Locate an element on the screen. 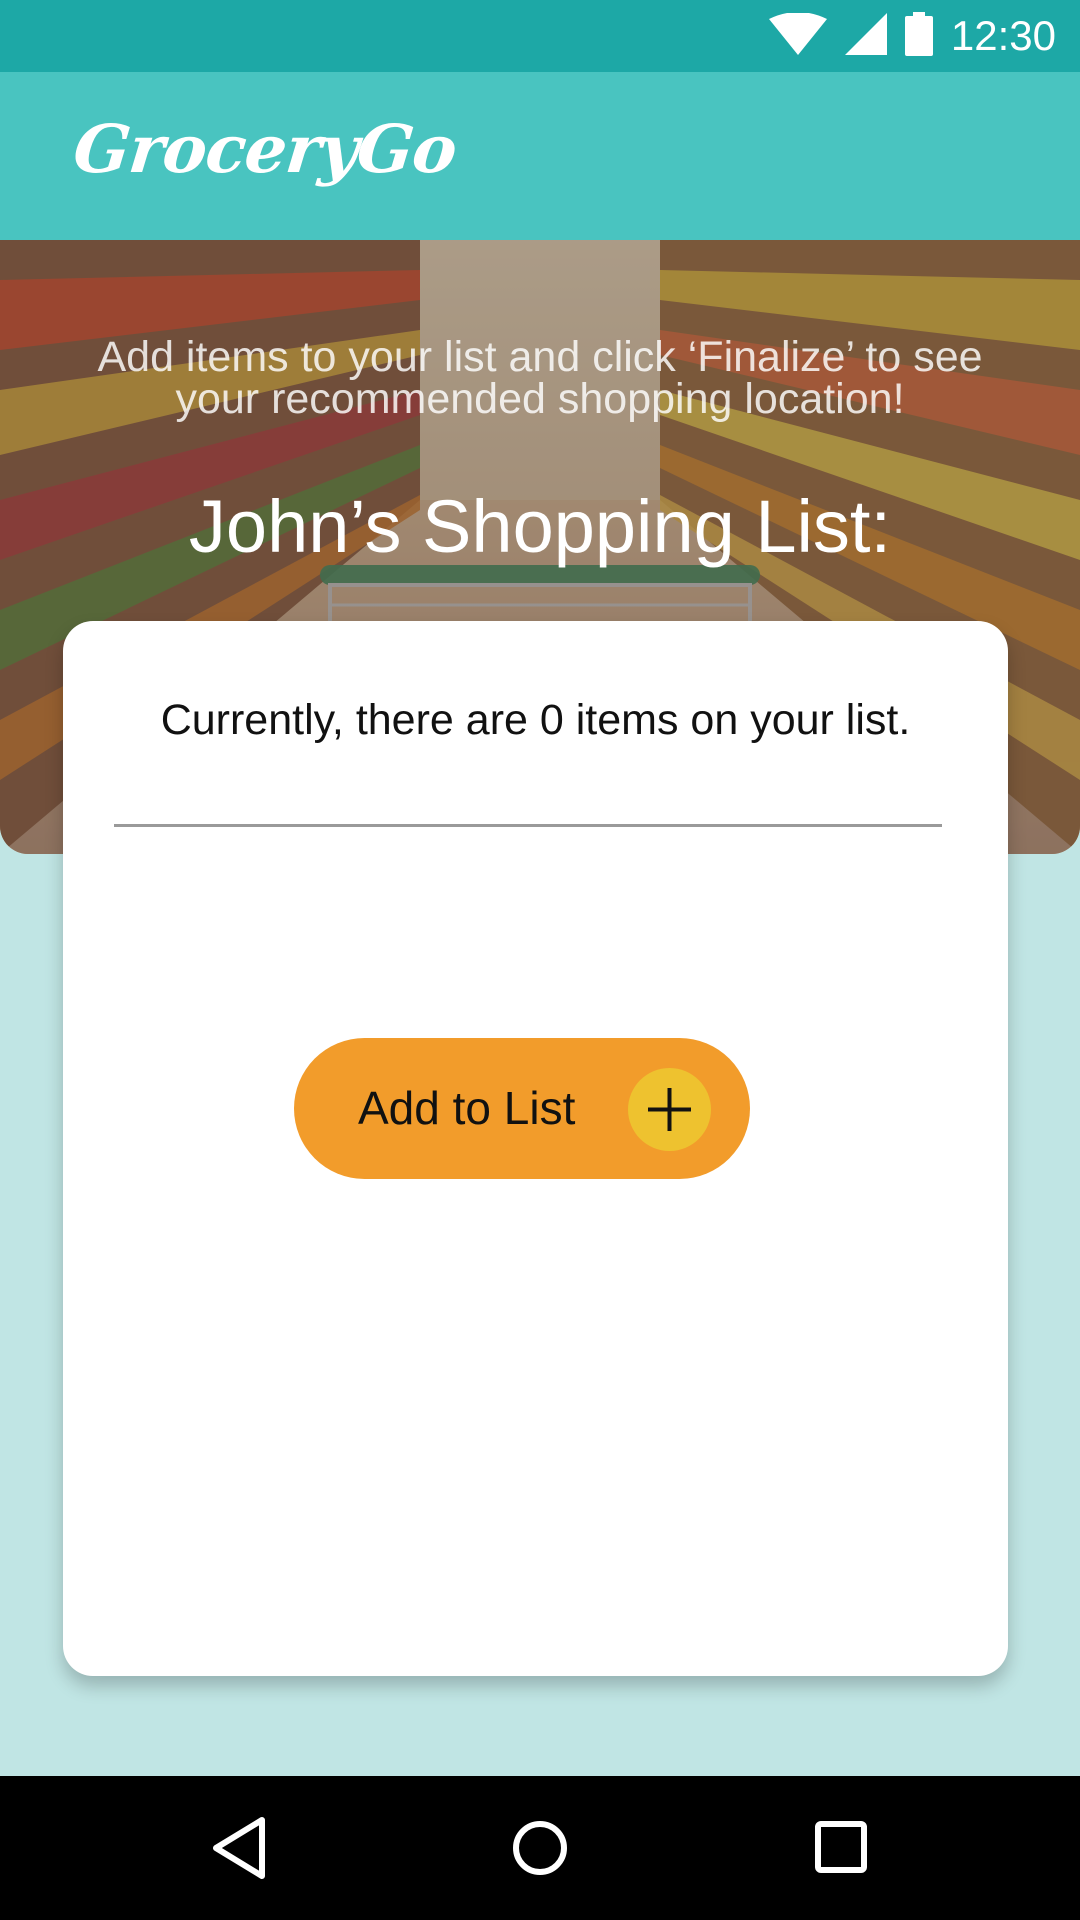  status-time: 12:30 is located at coordinates (1003, 35).